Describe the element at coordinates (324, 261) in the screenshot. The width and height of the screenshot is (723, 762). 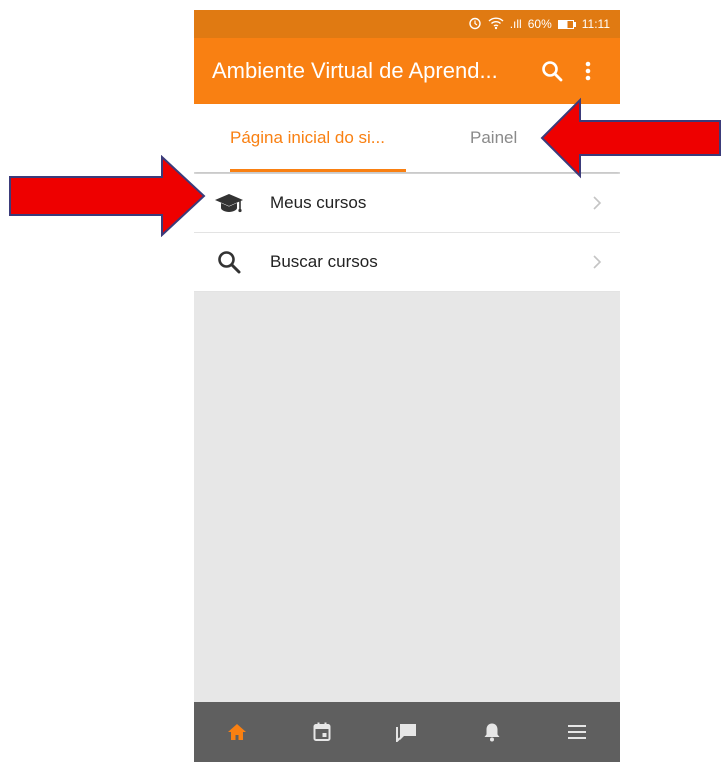
I see `list-item-label: Buscar cursos` at that location.